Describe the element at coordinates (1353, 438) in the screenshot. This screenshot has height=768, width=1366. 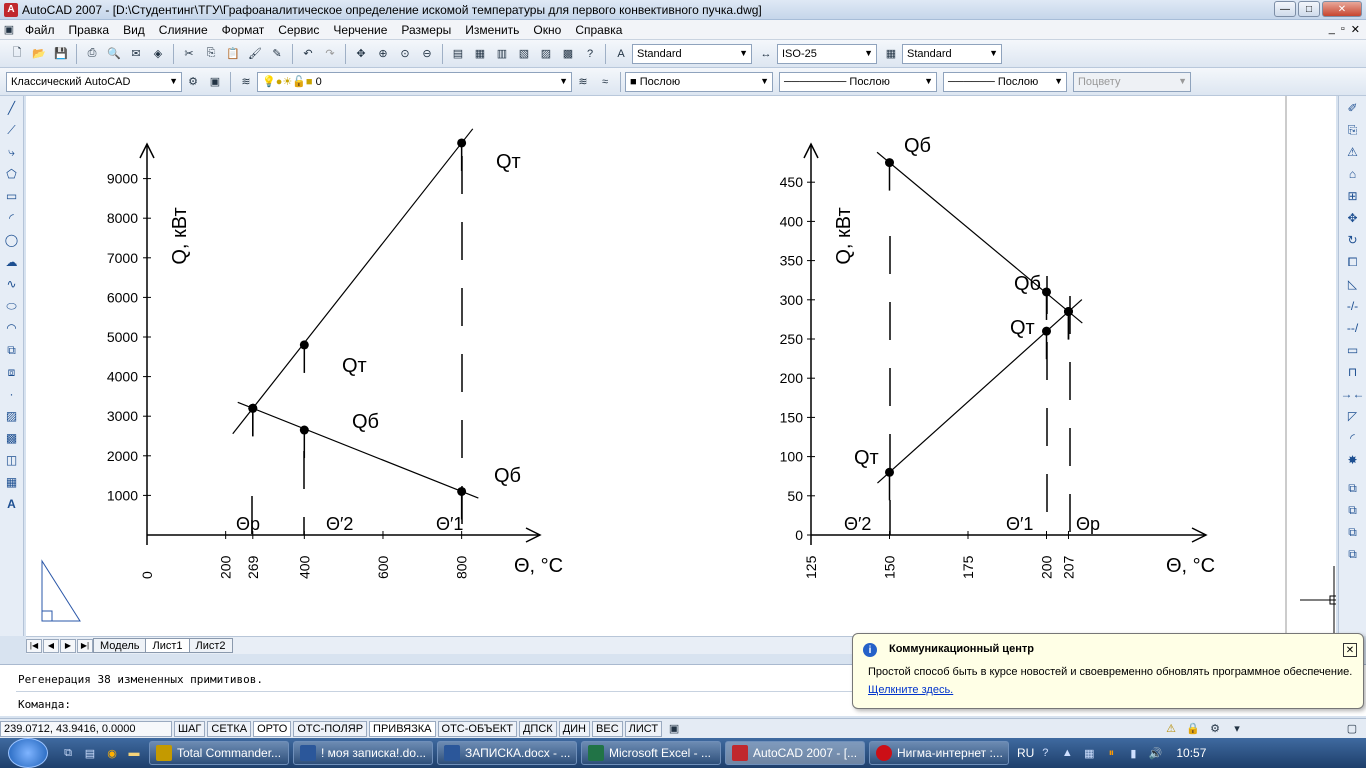
I see `fillet-icon: ◜` at that location.